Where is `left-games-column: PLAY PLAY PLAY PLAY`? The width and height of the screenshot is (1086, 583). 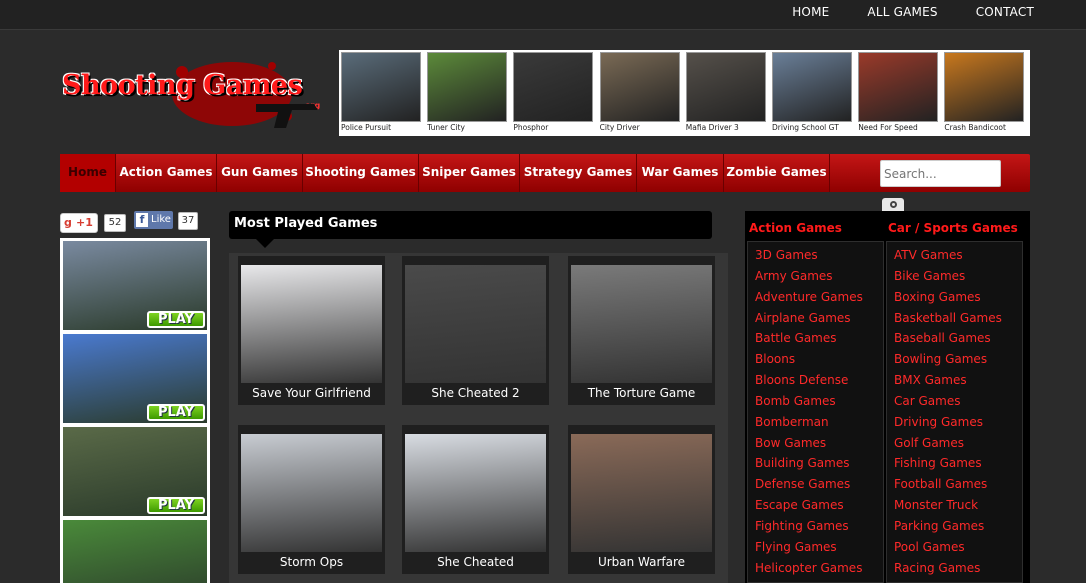 left-games-column: PLAY PLAY PLAY PLAY is located at coordinates (135, 410).